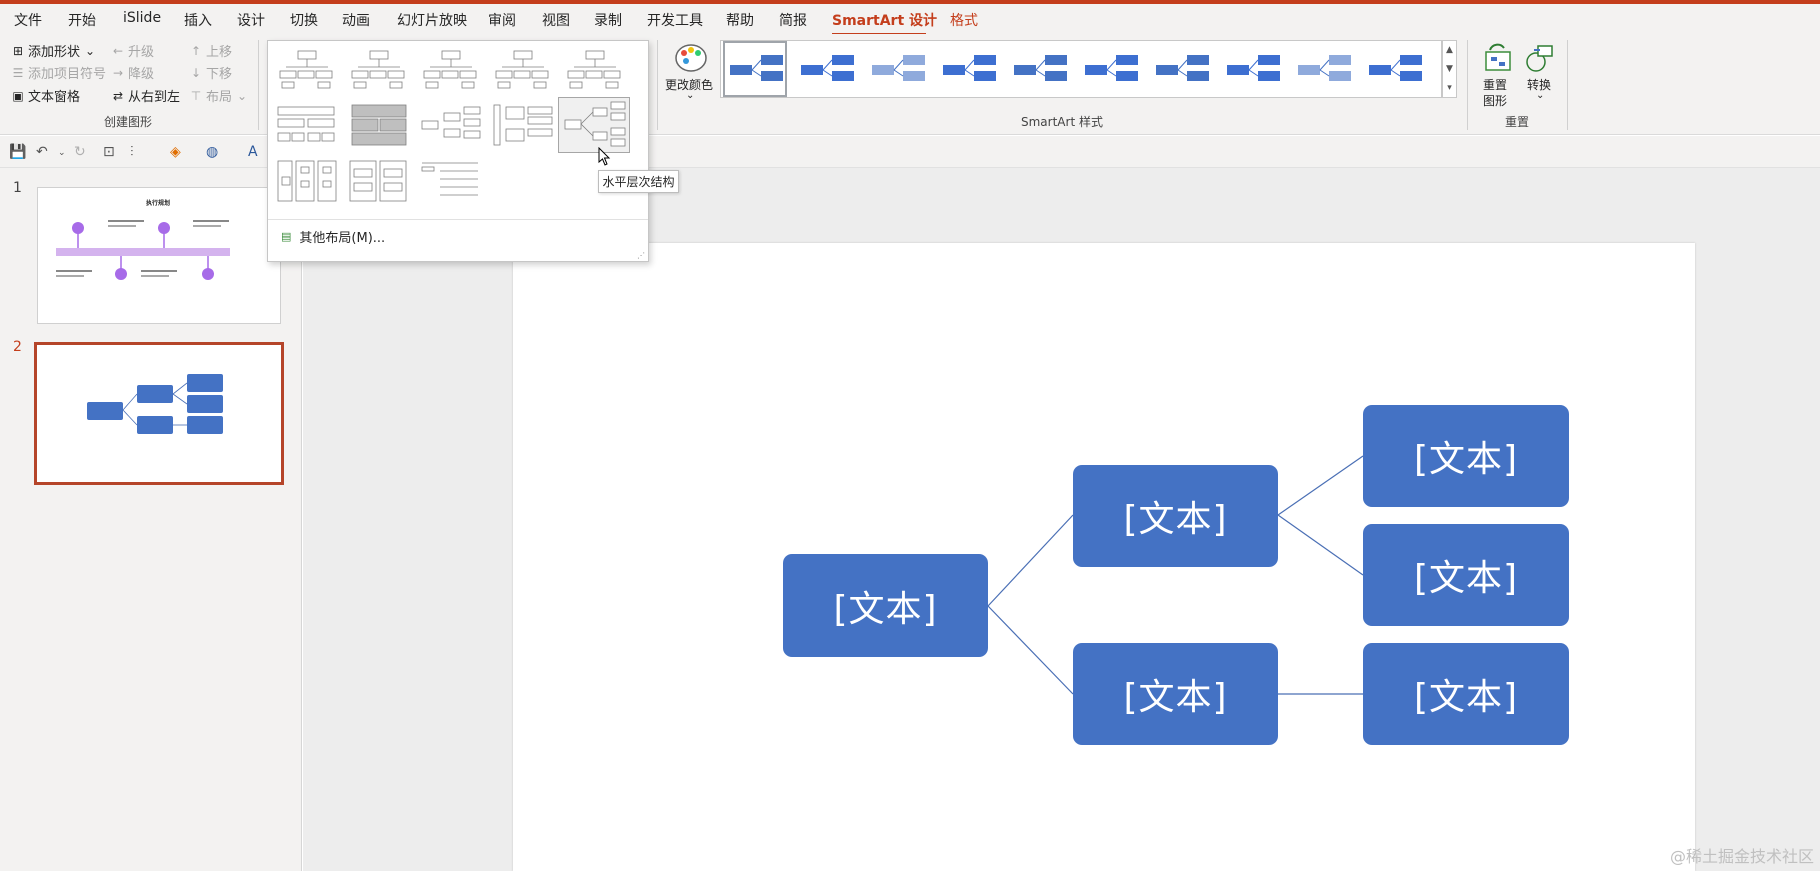 This screenshot has width=1820, height=871. Describe the element at coordinates (109, 152) in the screenshot. I see `present-icon: ⊡` at that location.